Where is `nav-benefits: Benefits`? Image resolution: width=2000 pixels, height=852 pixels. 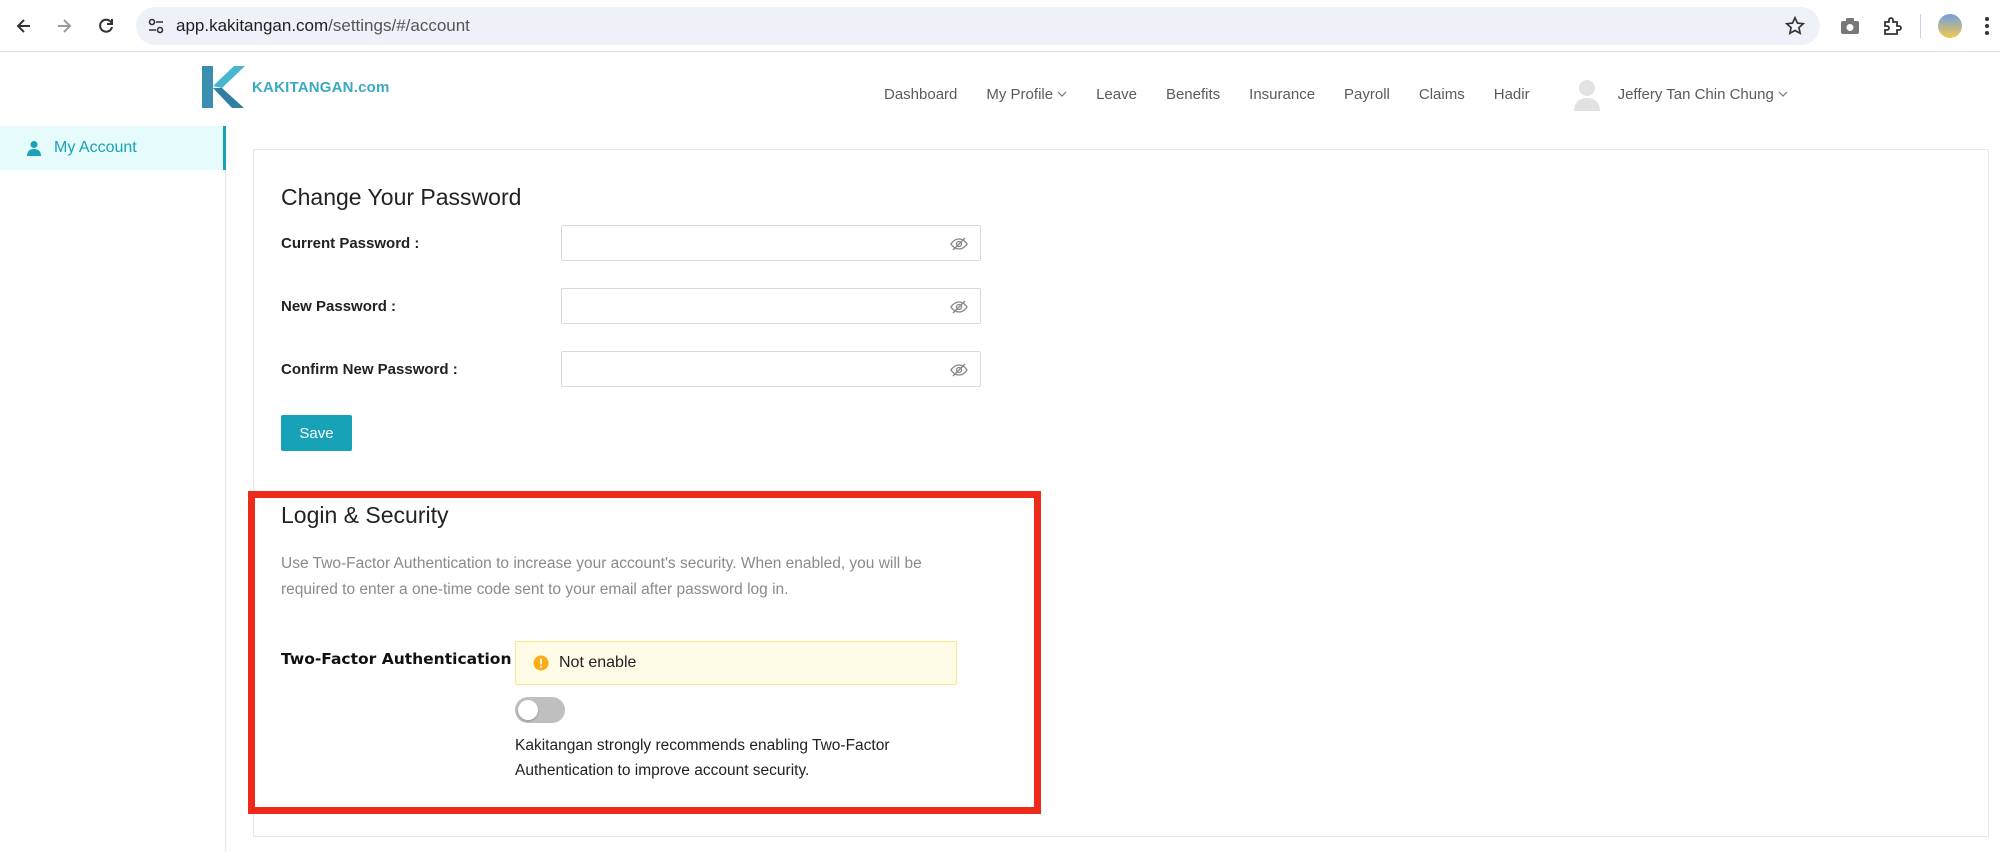 nav-benefits: Benefits is located at coordinates (1193, 94).